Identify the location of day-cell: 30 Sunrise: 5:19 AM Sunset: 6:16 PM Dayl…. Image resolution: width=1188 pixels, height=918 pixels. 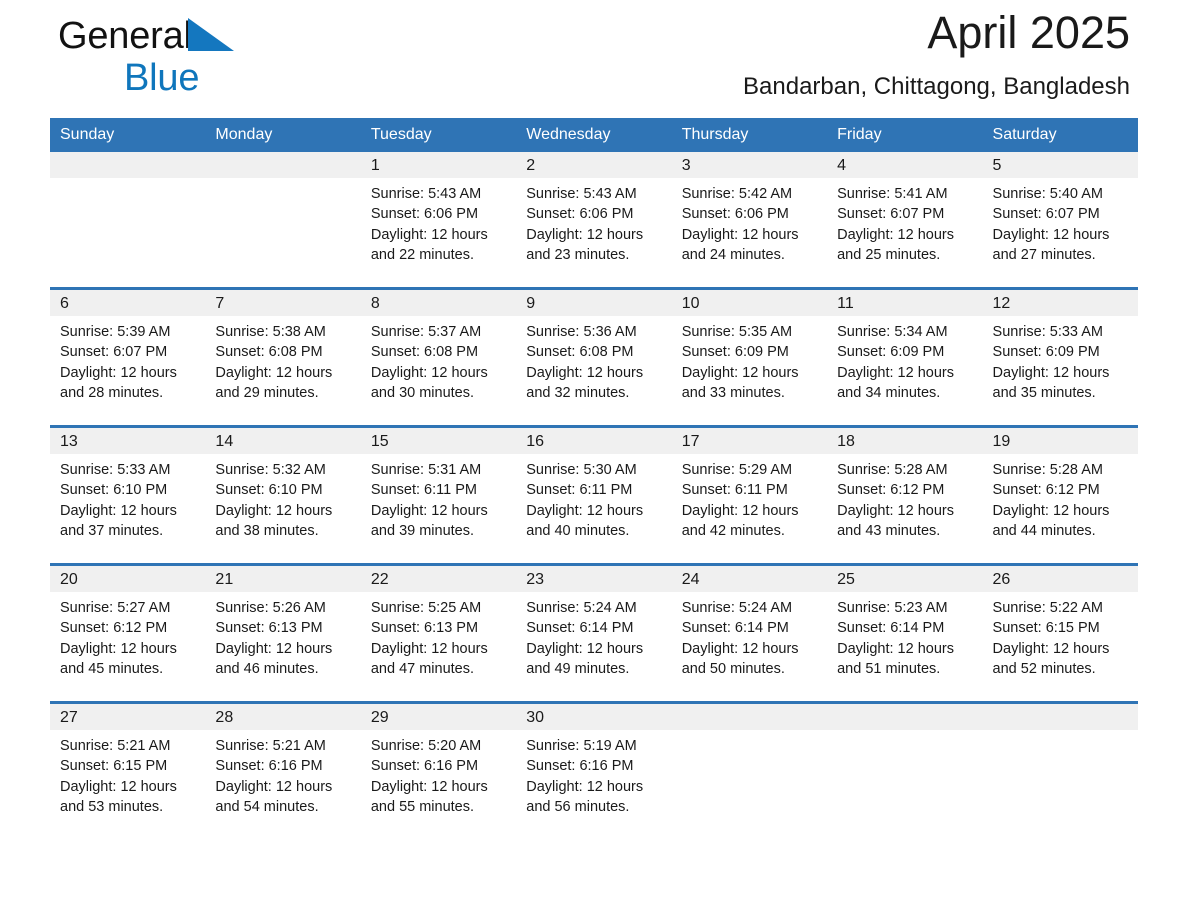
(594, 771).